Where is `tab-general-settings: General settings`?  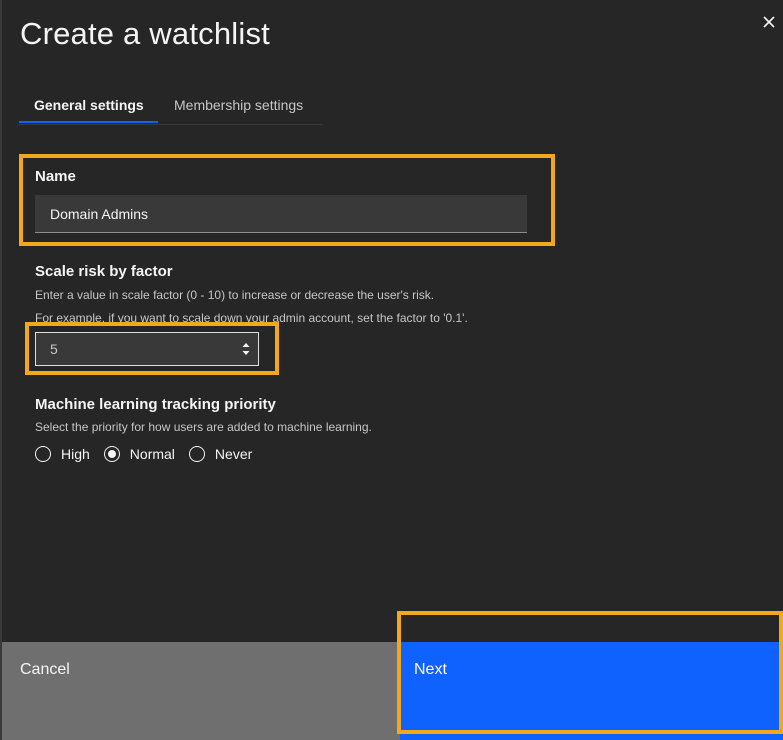
tab-general-settings: General settings is located at coordinates (88, 104).